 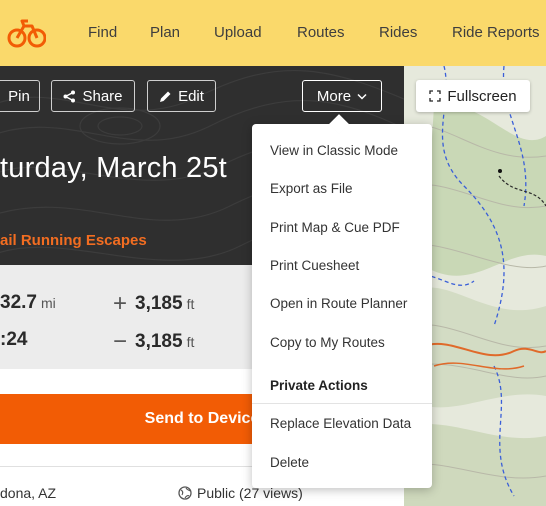 What do you see at coordinates (113, 168) in the screenshot?
I see `route-title: turday, March 25t` at bounding box center [113, 168].